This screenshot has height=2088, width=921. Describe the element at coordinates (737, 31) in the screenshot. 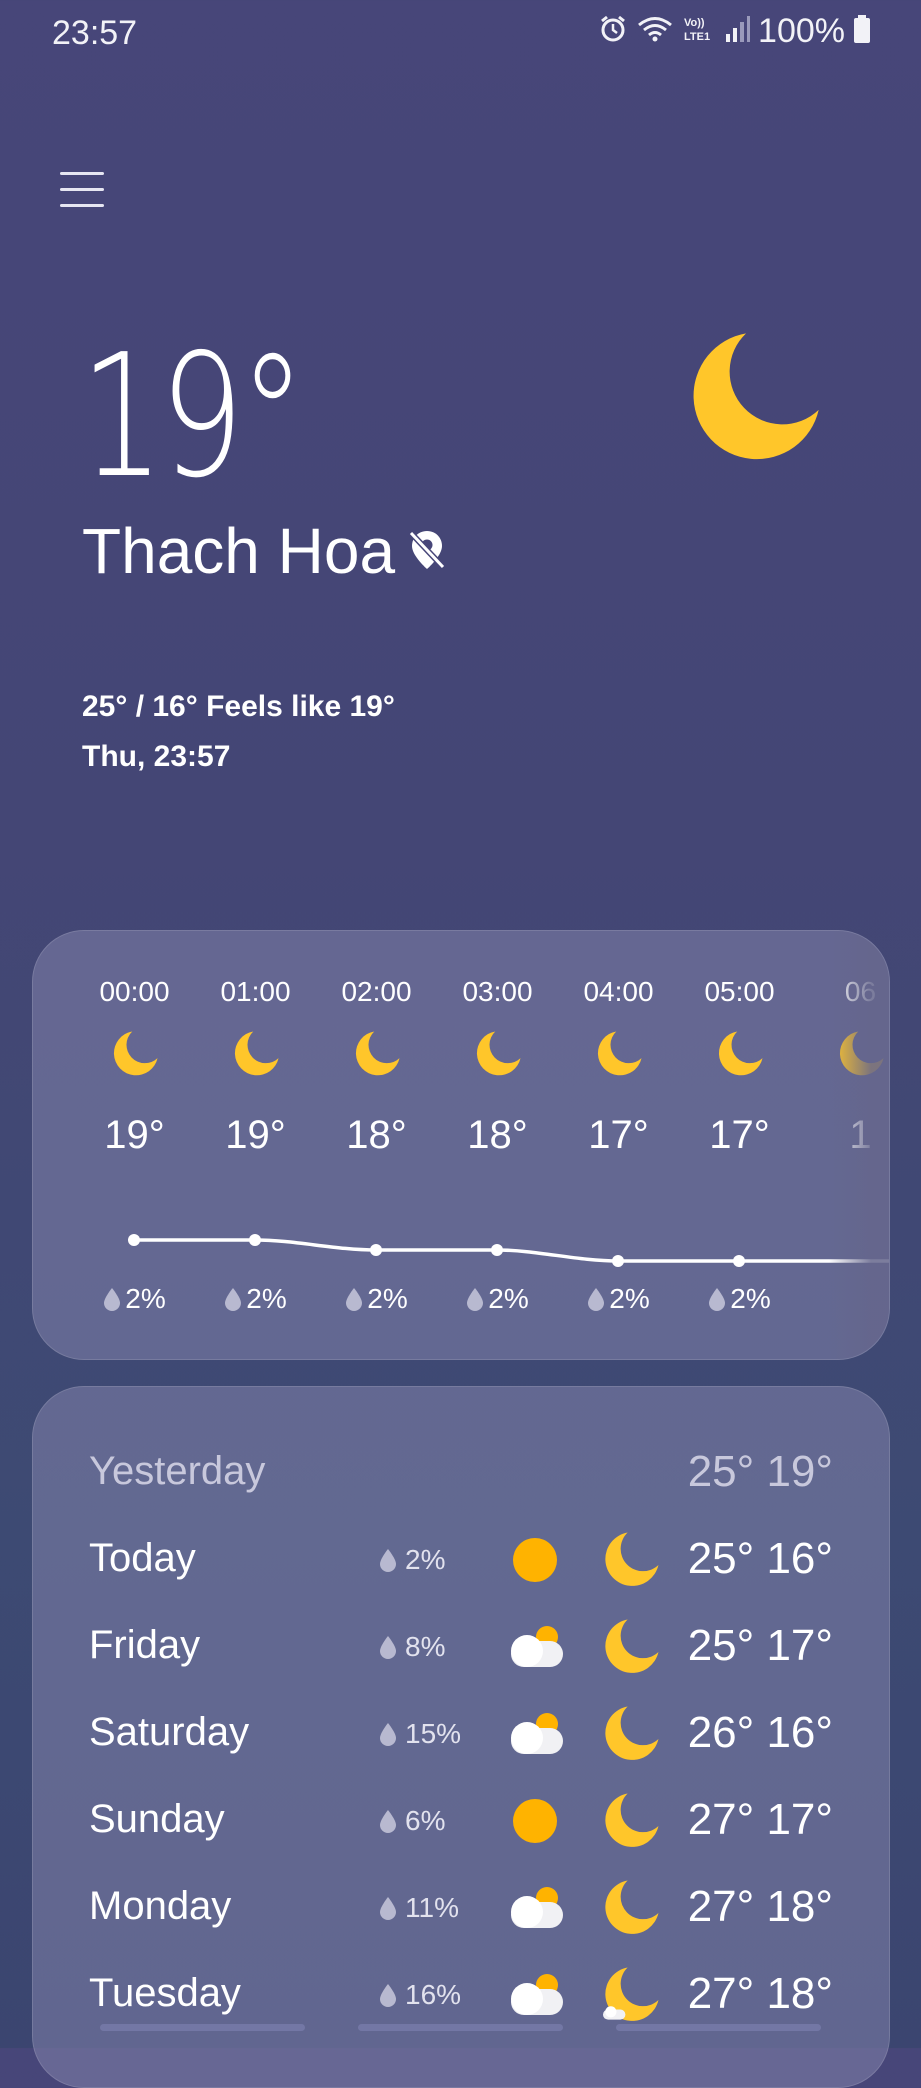

I see `signal-icon` at that location.